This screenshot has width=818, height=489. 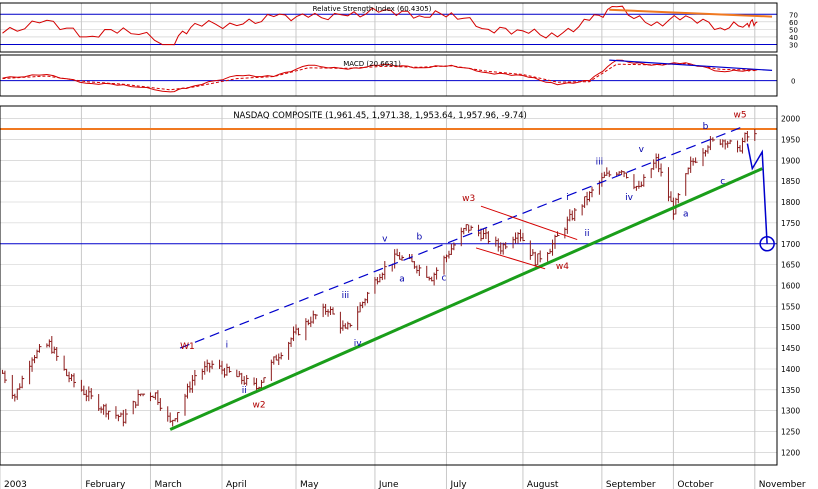 I want to click on price-tick-label: 1400, so click(x=790, y=369).